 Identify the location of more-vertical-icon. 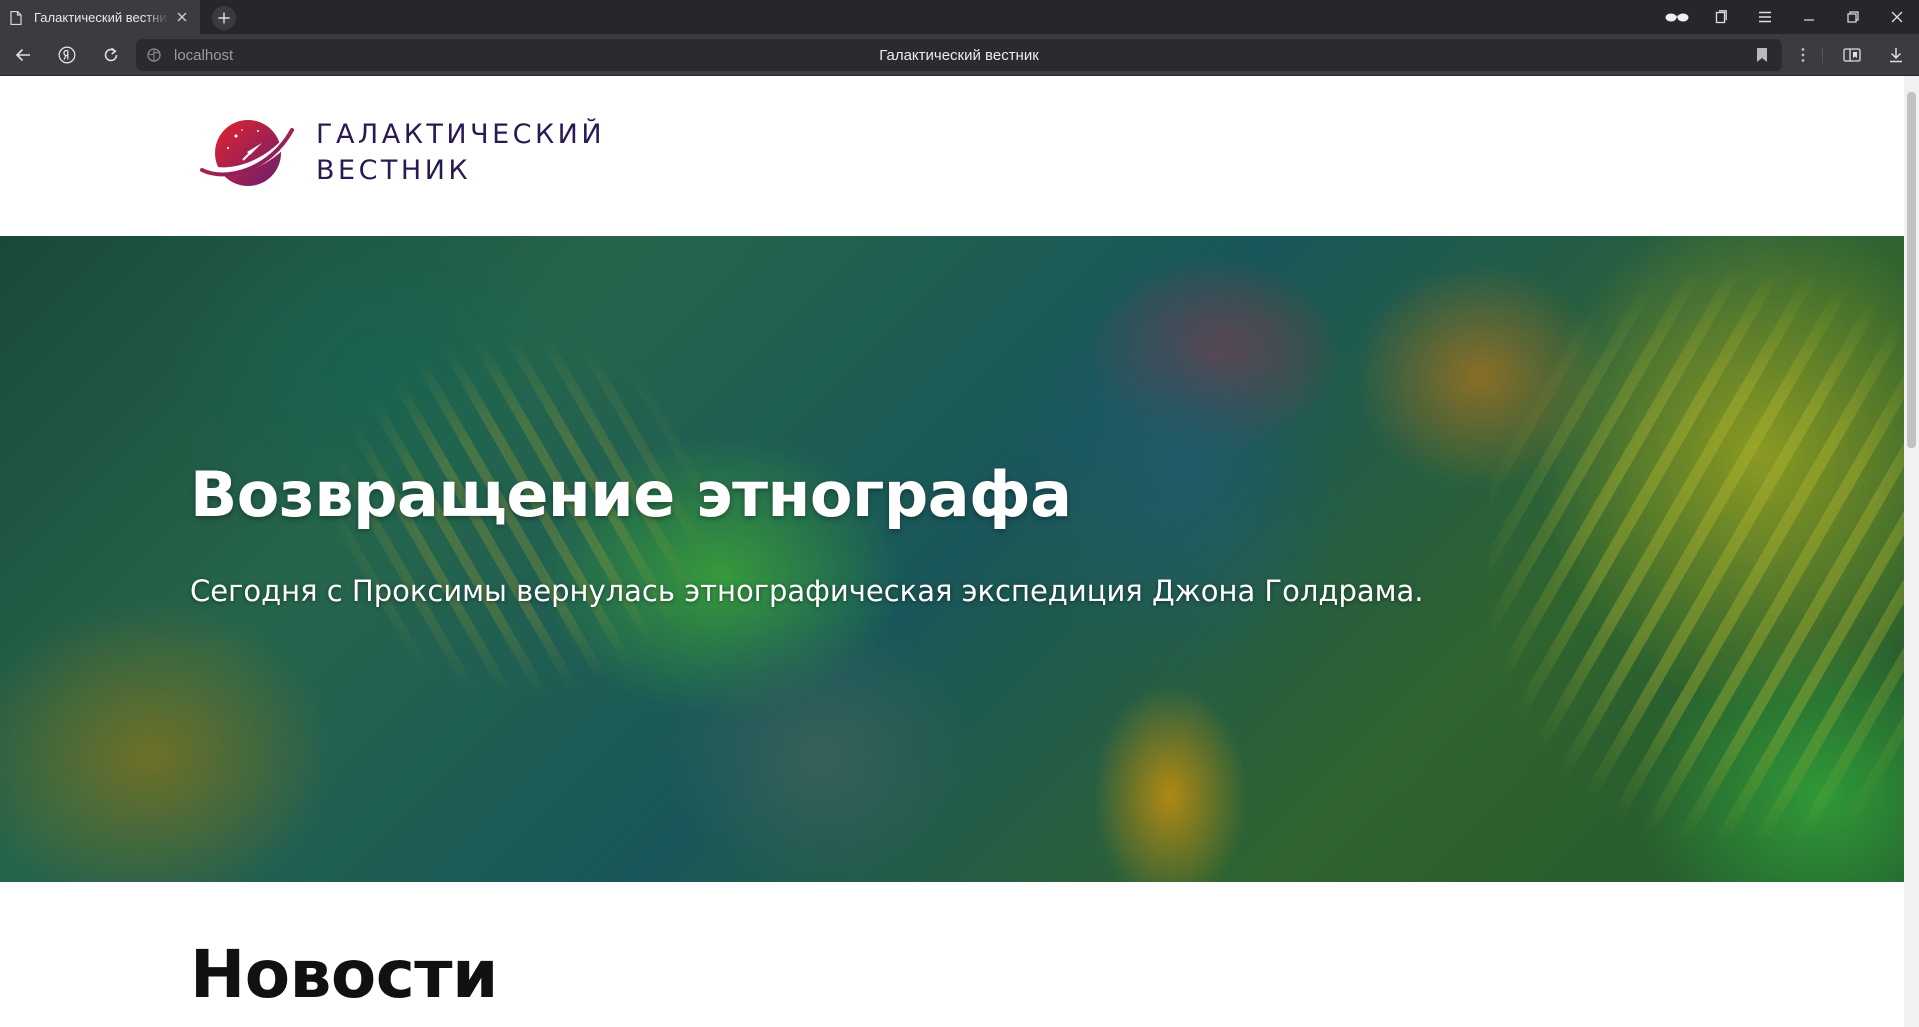
(1803, 55).